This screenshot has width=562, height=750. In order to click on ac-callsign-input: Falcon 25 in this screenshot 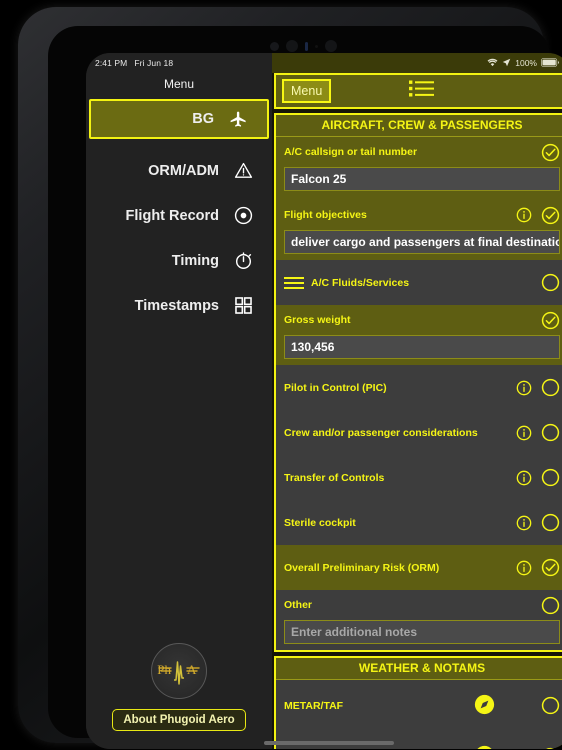, I will do `click(422, 179)`.